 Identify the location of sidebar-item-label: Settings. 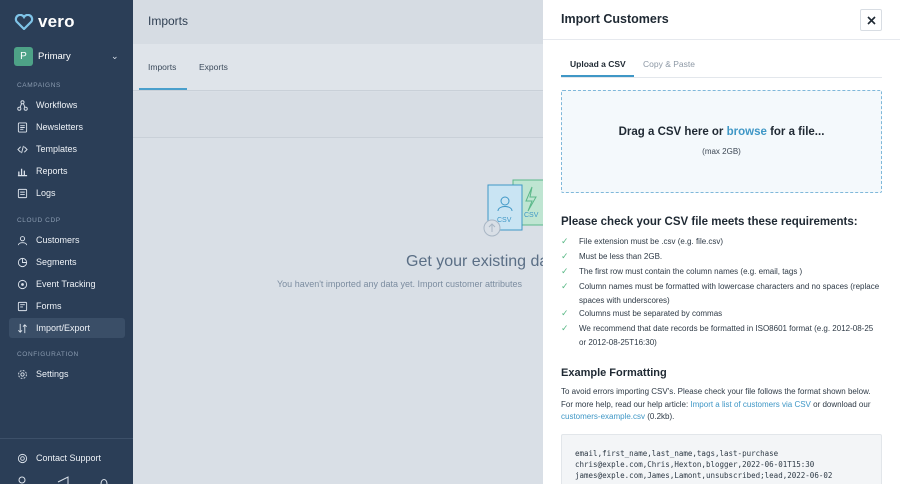
(52, 374).